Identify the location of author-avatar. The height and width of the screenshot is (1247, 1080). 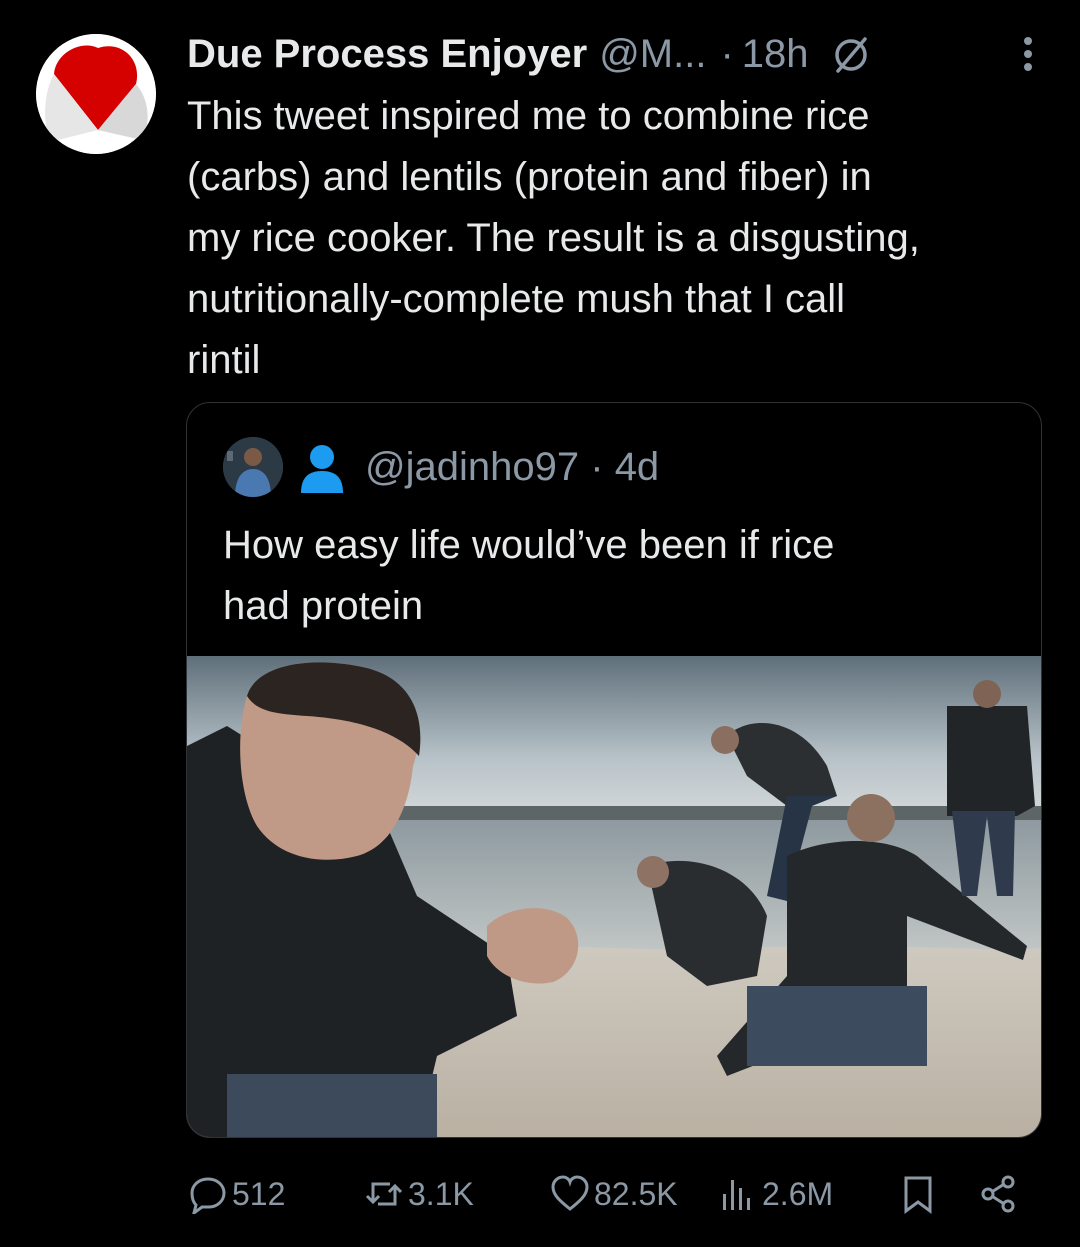
(96, 94).